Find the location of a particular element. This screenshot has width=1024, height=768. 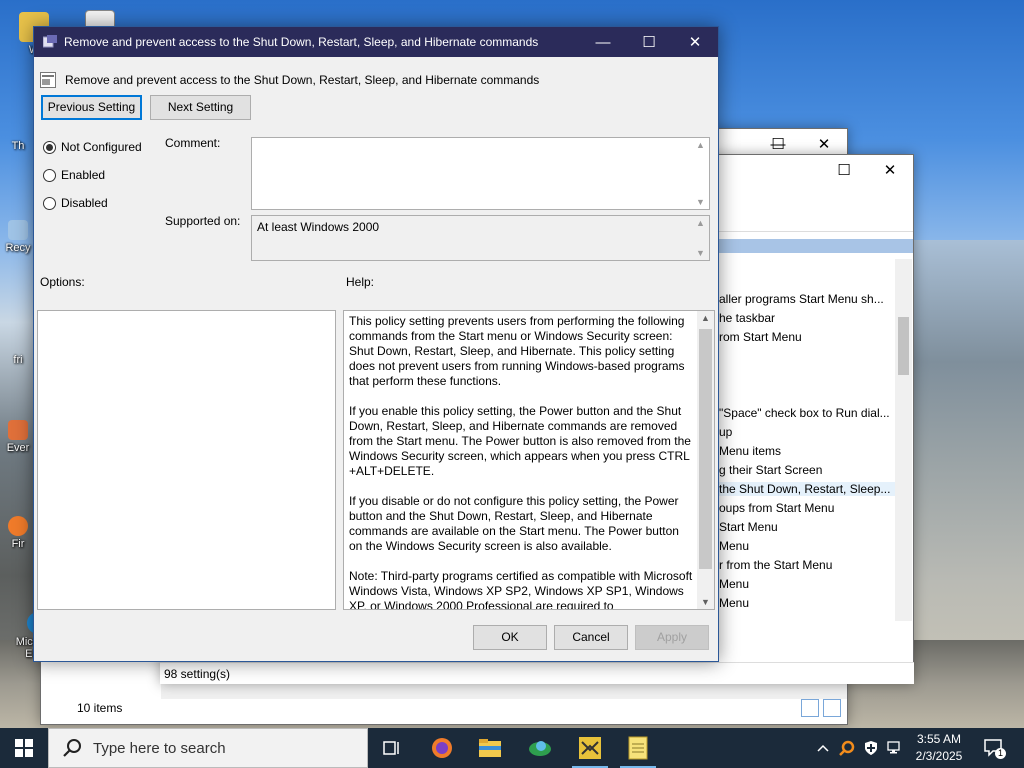

notification-badge: 1 is located at coordinates (1001, 753).